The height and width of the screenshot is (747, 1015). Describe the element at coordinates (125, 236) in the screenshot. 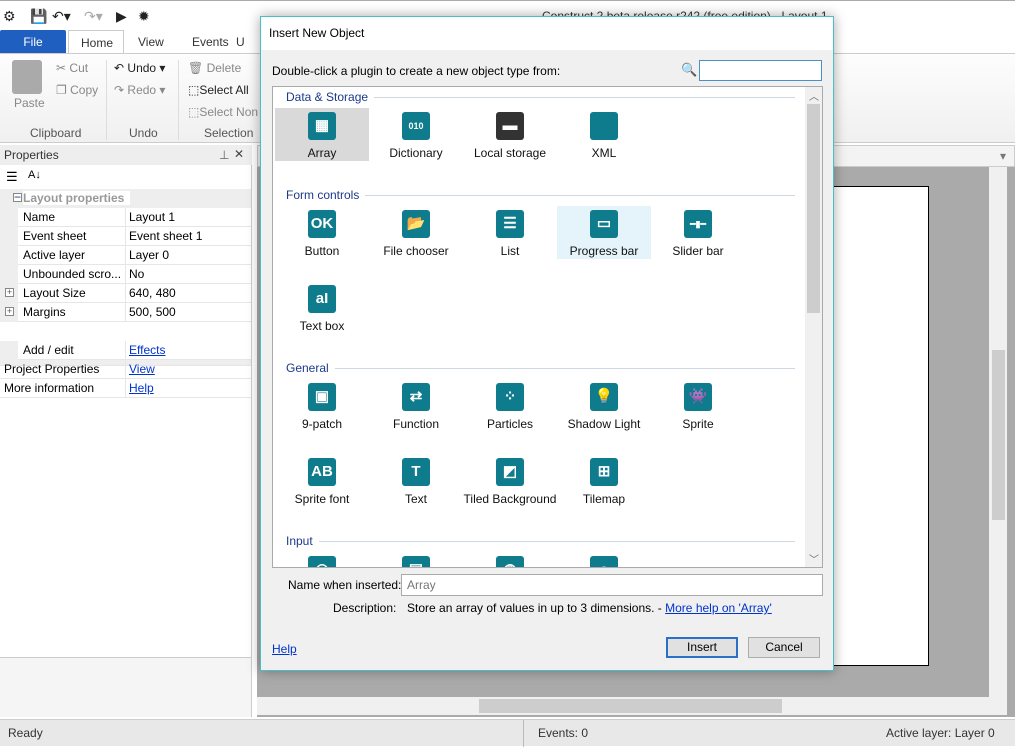

I see `property-row: Event sheet Event sheet 1` at that location.